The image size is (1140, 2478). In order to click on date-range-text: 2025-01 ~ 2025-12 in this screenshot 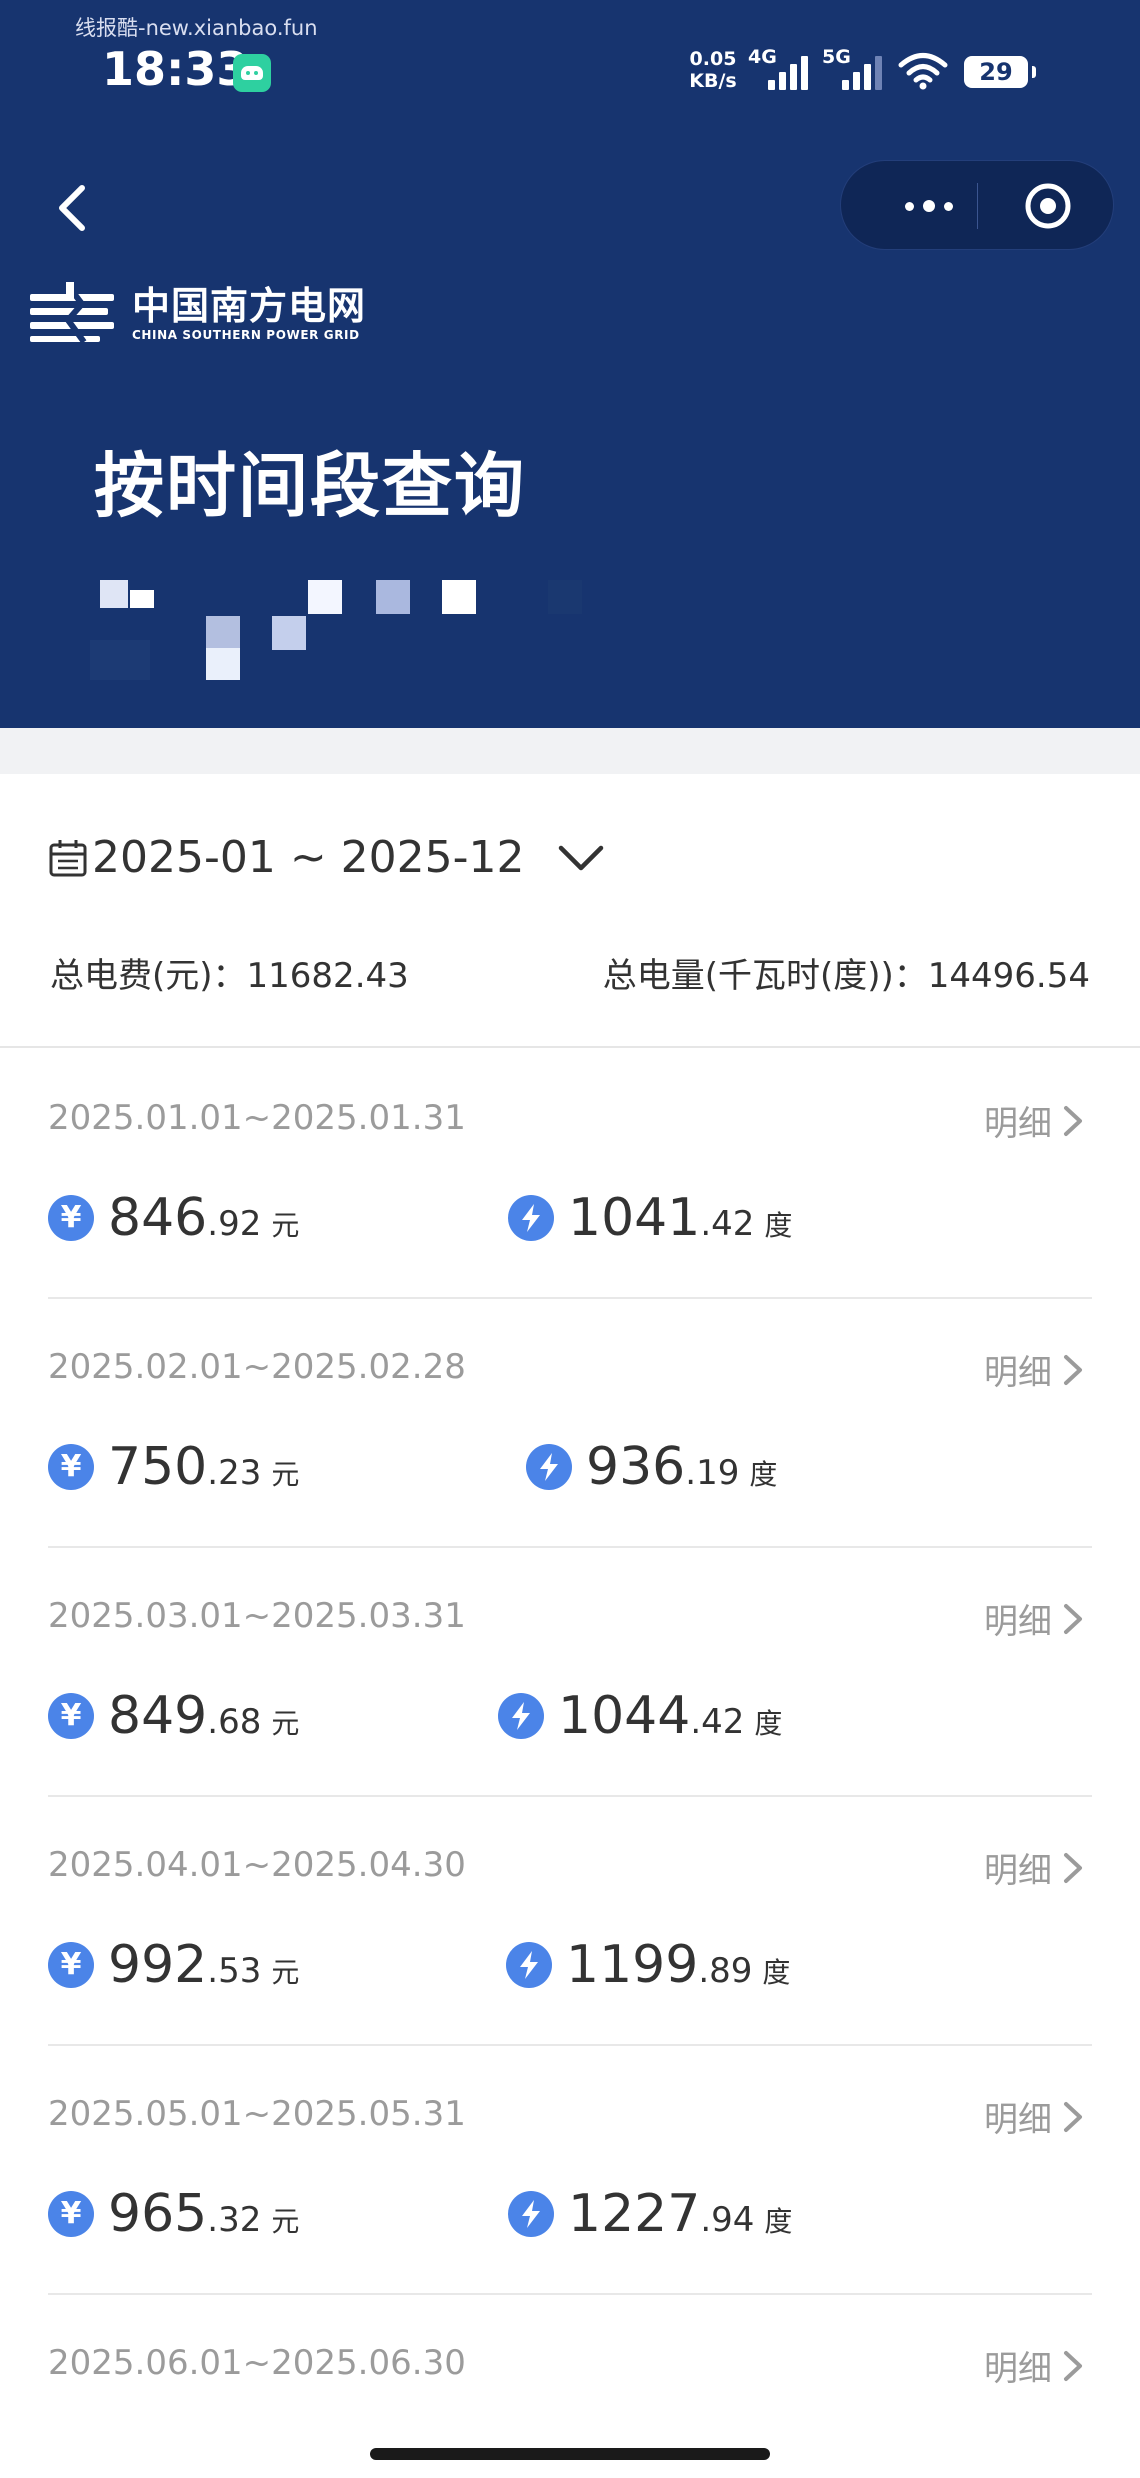, I will do `click(308, 857)`.